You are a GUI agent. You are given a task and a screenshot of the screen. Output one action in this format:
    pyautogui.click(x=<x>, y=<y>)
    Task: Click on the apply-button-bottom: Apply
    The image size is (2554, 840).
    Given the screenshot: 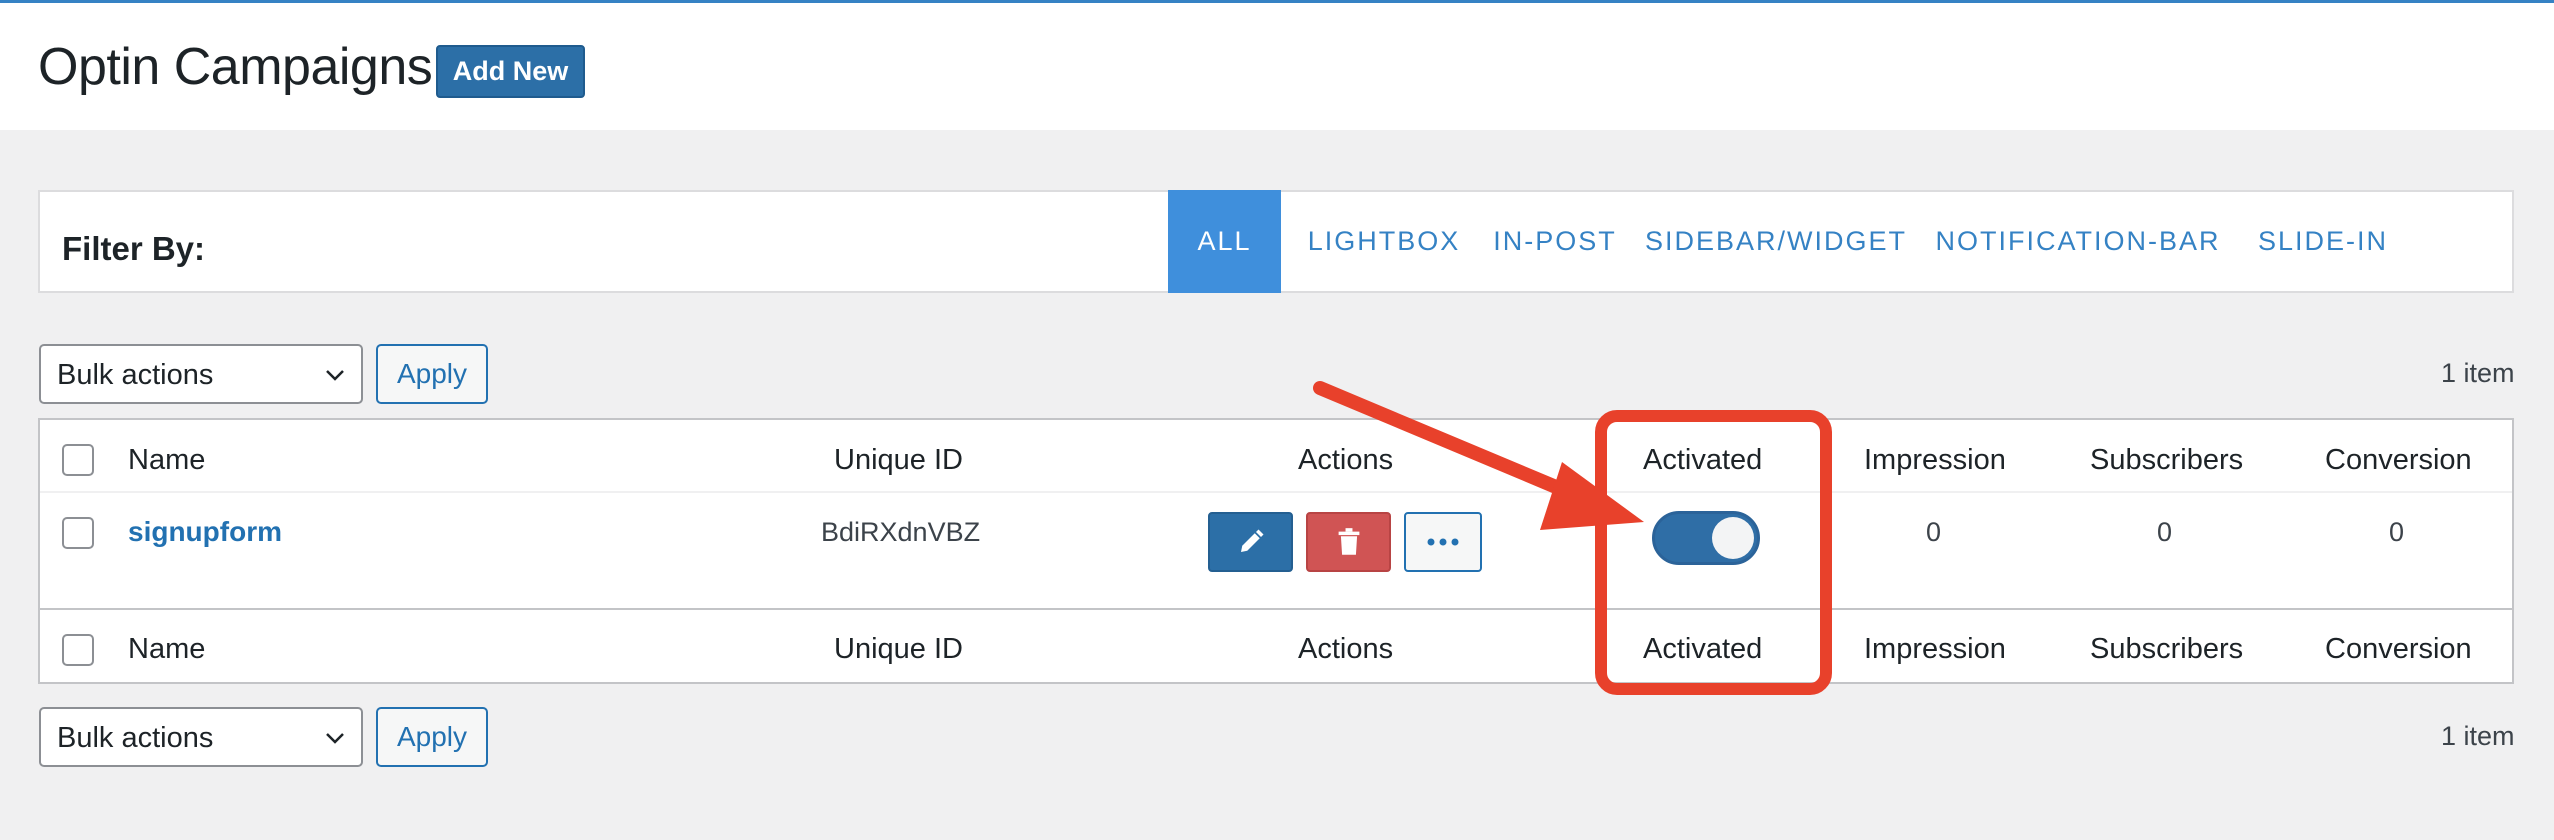 What is the action you would take?
    pyautogui.click(x=432, y=737)
    